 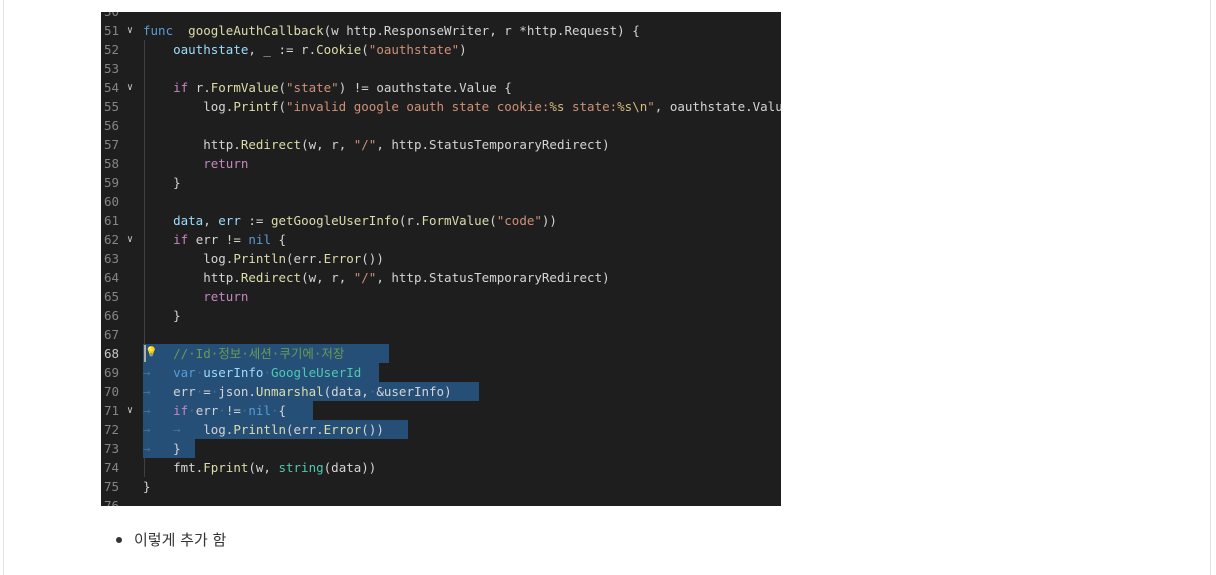 I want to click on line-number: 73, so click(x=111, y=448).